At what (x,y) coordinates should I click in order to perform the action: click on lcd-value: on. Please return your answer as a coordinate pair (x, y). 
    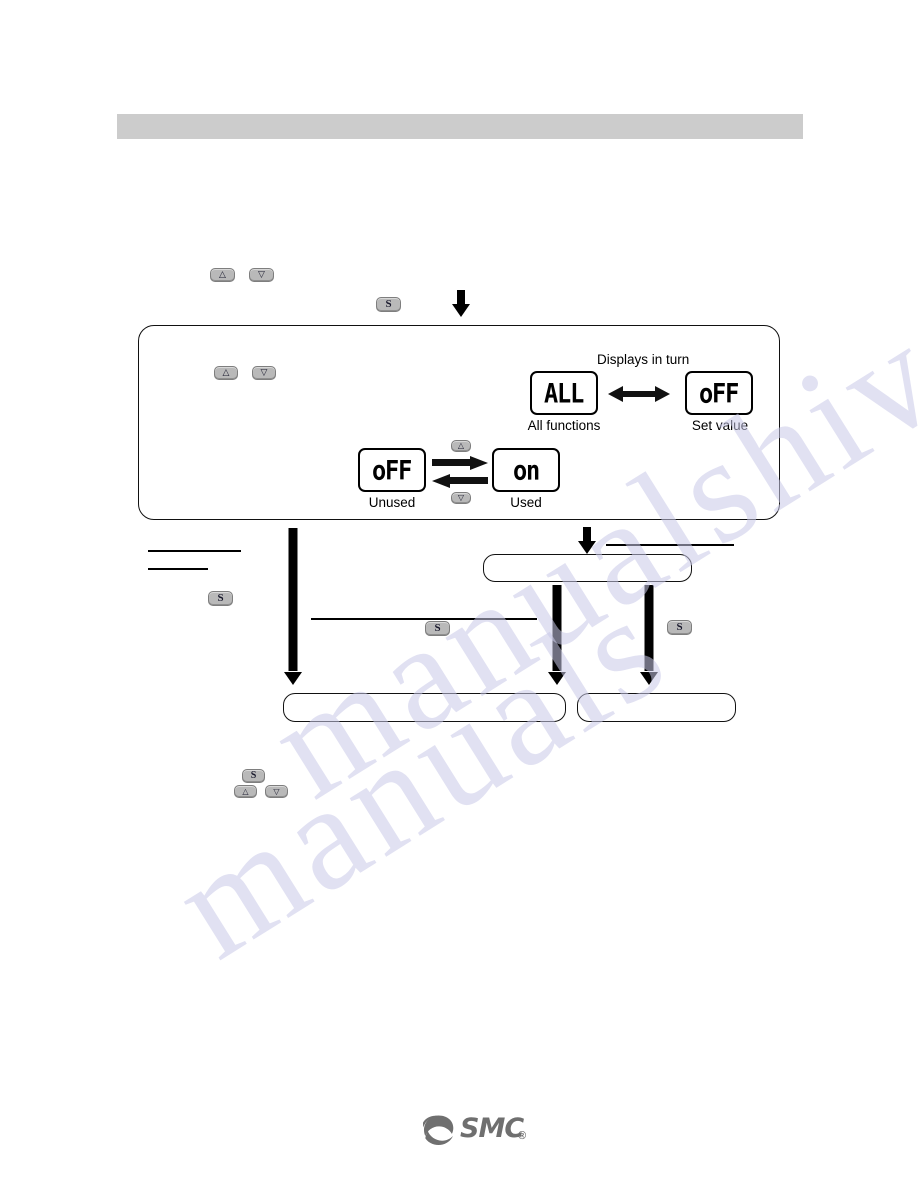
    Looking at the image, I should click on (526, 470).